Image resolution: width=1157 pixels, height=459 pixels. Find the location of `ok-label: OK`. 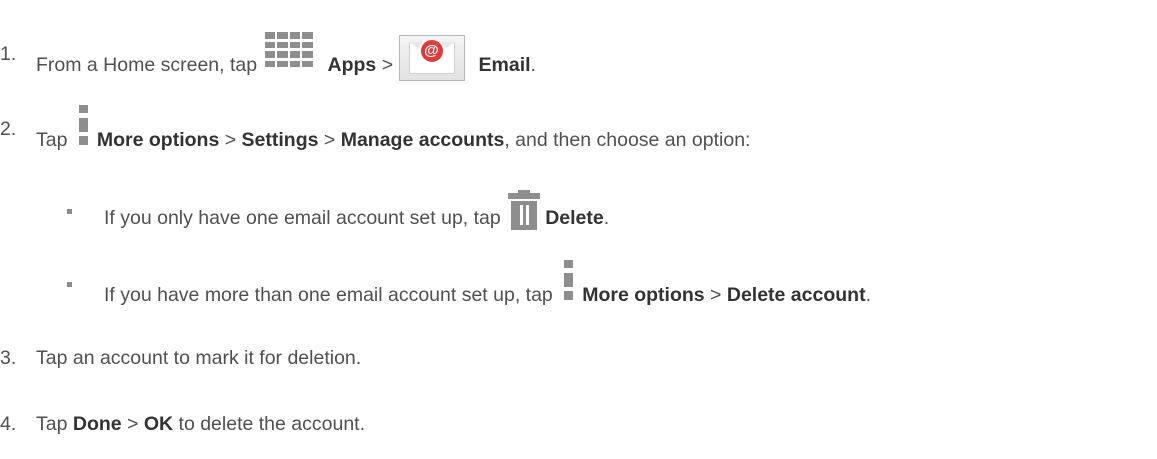

ok-label: OK is located at coordinates (158, 424).